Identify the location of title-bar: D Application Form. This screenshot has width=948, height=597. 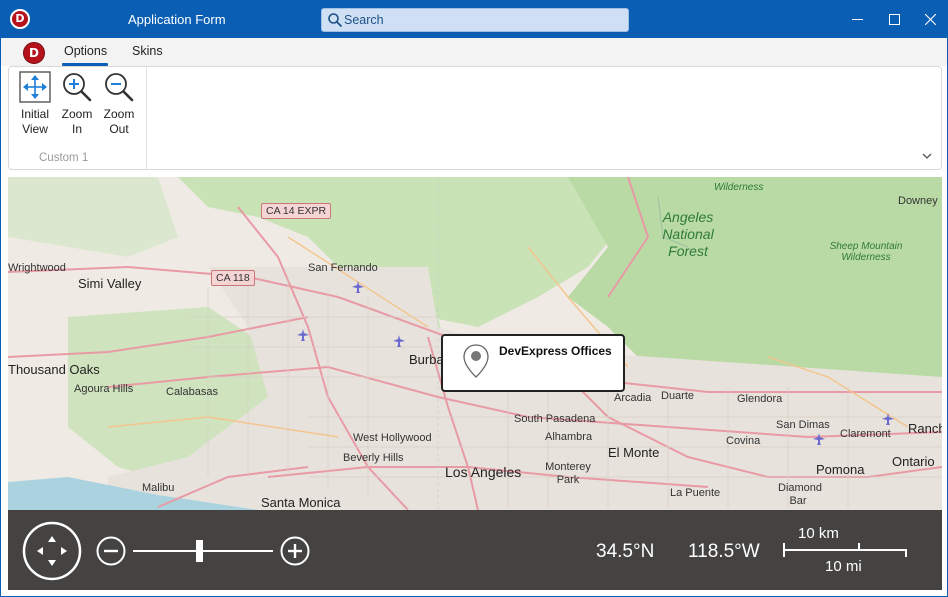
(474, 19).